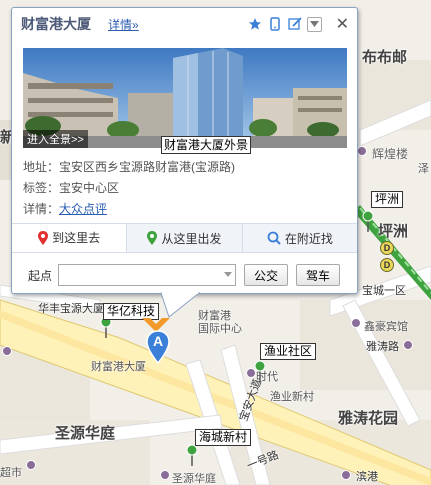  Describe the element at coordinates (139, 275) in the screenshot. I see `start-input` at that location.